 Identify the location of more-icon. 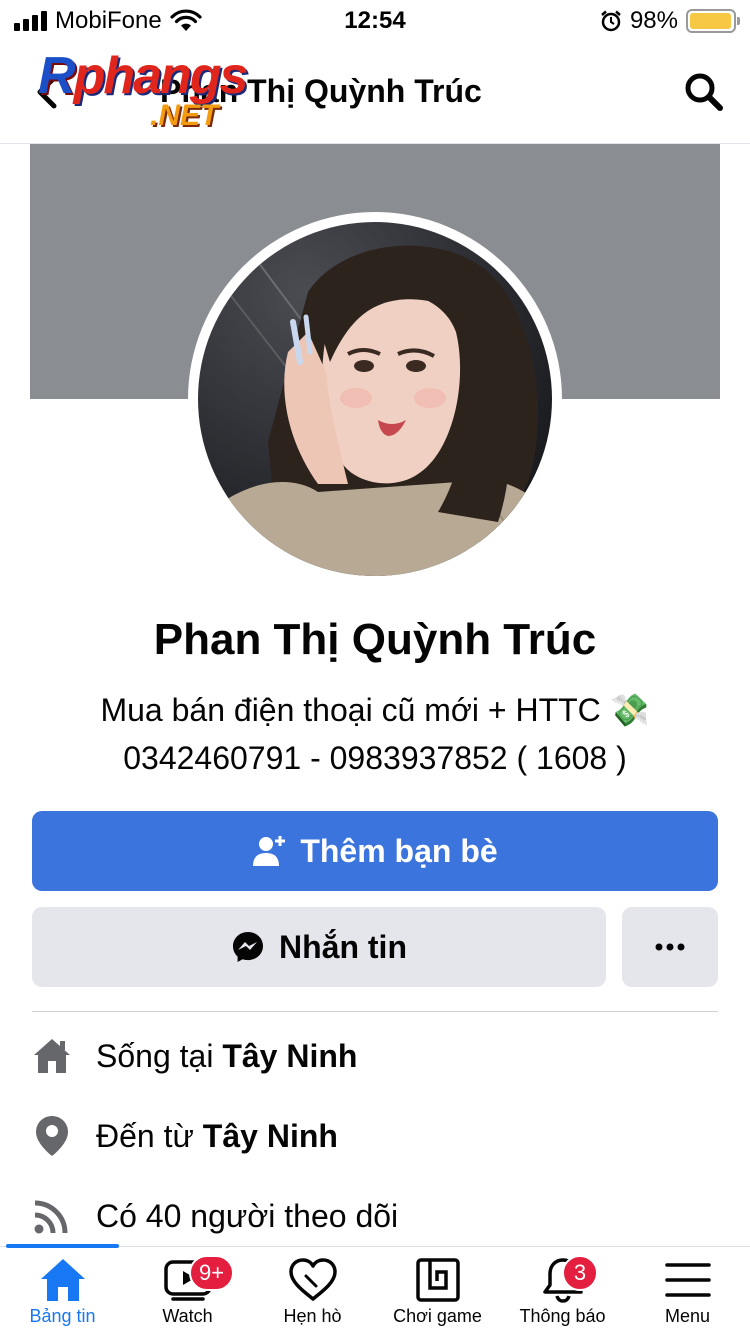
(670, 947).